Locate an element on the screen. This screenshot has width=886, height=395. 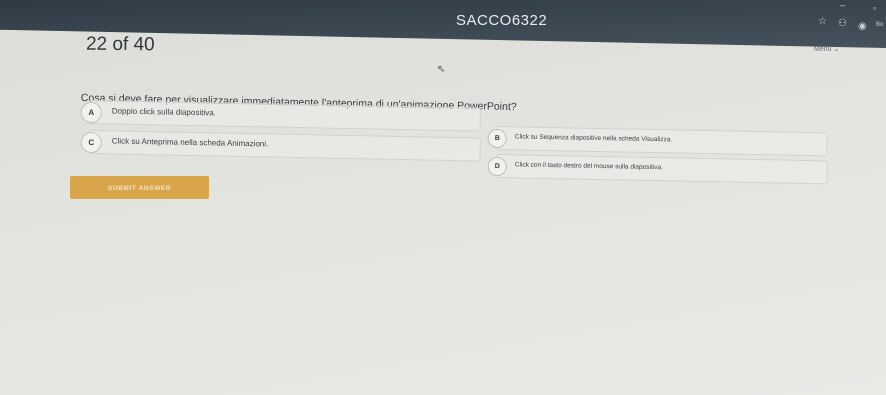
star-icon: ☆ is located at coordinates (822, 21).